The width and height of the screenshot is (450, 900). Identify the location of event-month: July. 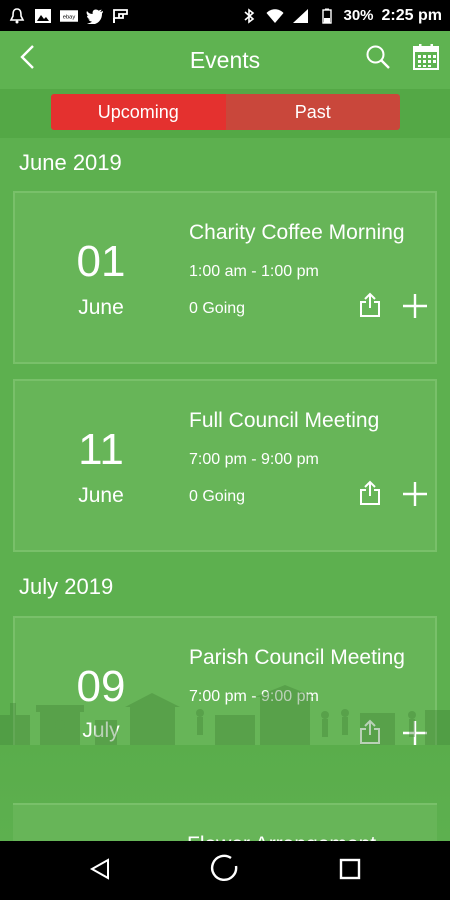
(101, 730).